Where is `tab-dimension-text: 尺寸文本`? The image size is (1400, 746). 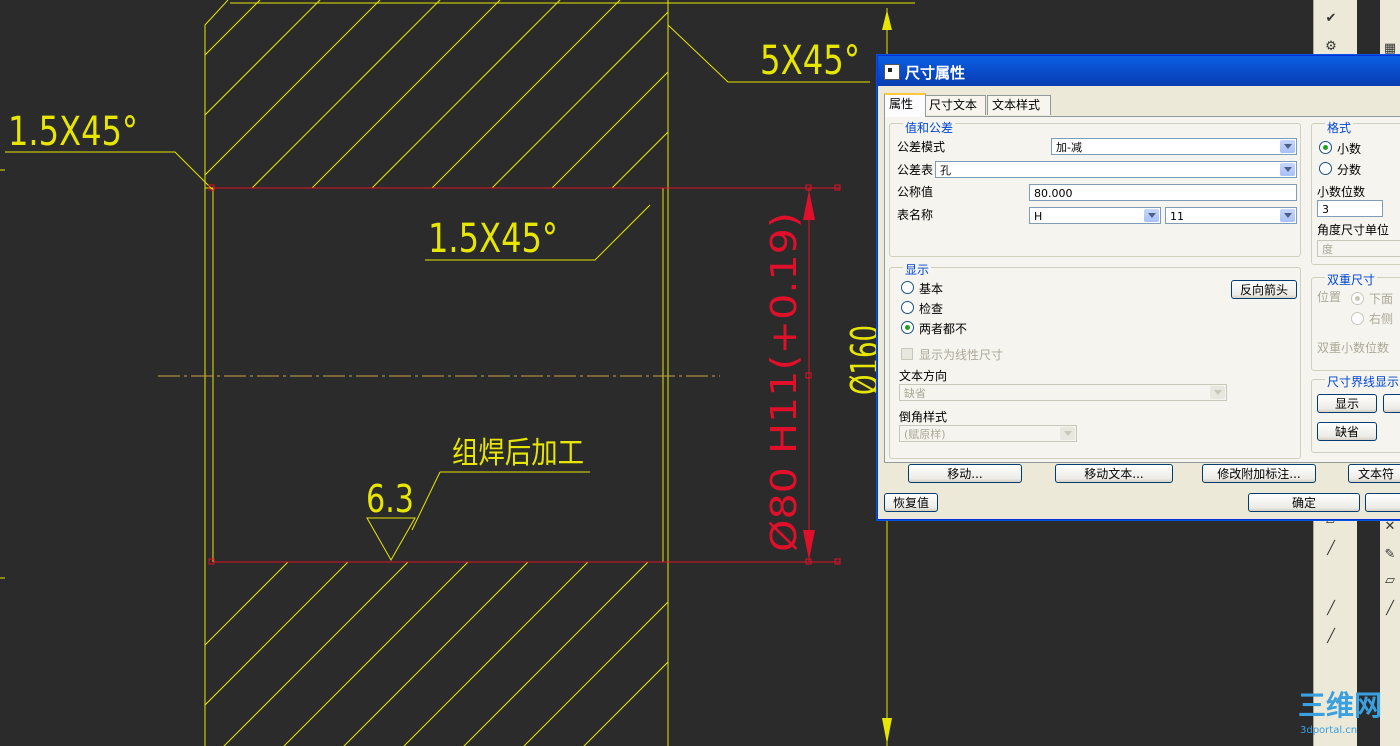 tab-dimension-text: 尺寸文本 is located at coordinates (955, 105).